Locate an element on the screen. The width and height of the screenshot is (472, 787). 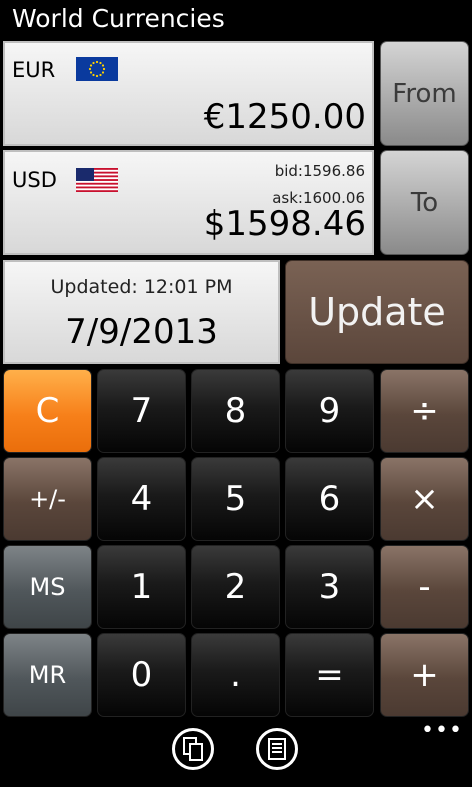
from-button: From is located at coordinates (424, 93).